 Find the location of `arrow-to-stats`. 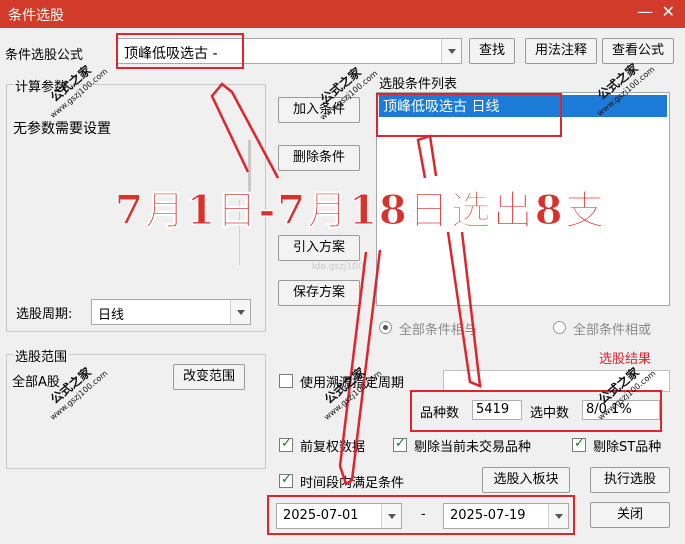

arrow-to-stats is located at coordinates (464, 309).